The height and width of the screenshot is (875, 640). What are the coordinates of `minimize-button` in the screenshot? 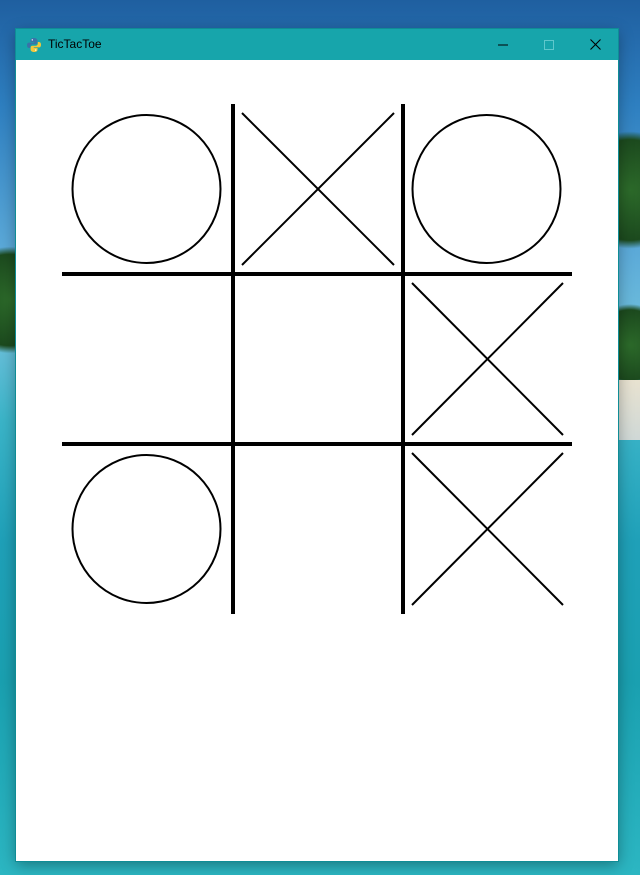 It's located at (503, 44).